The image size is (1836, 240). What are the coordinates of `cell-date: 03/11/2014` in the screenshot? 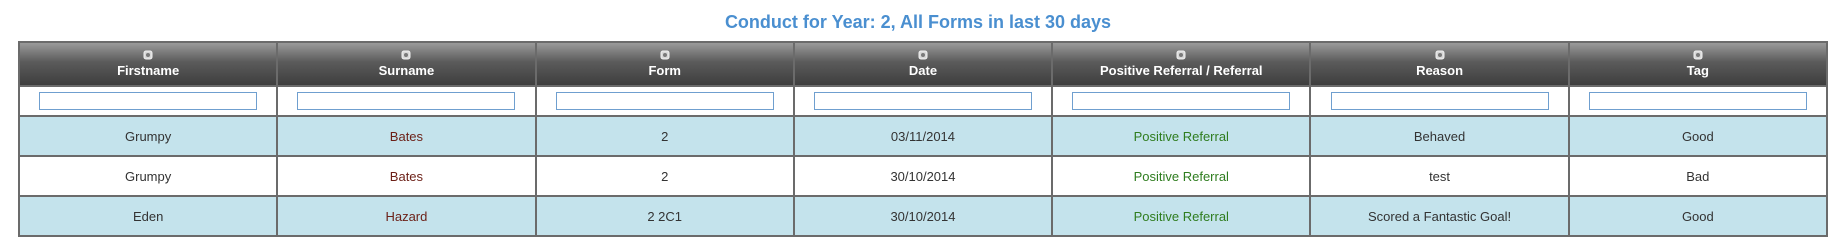 It's located at (923, 136).